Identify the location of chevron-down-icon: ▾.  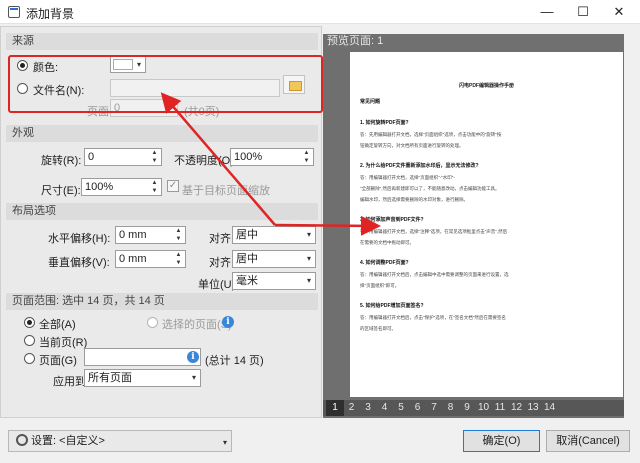
(224, 442).